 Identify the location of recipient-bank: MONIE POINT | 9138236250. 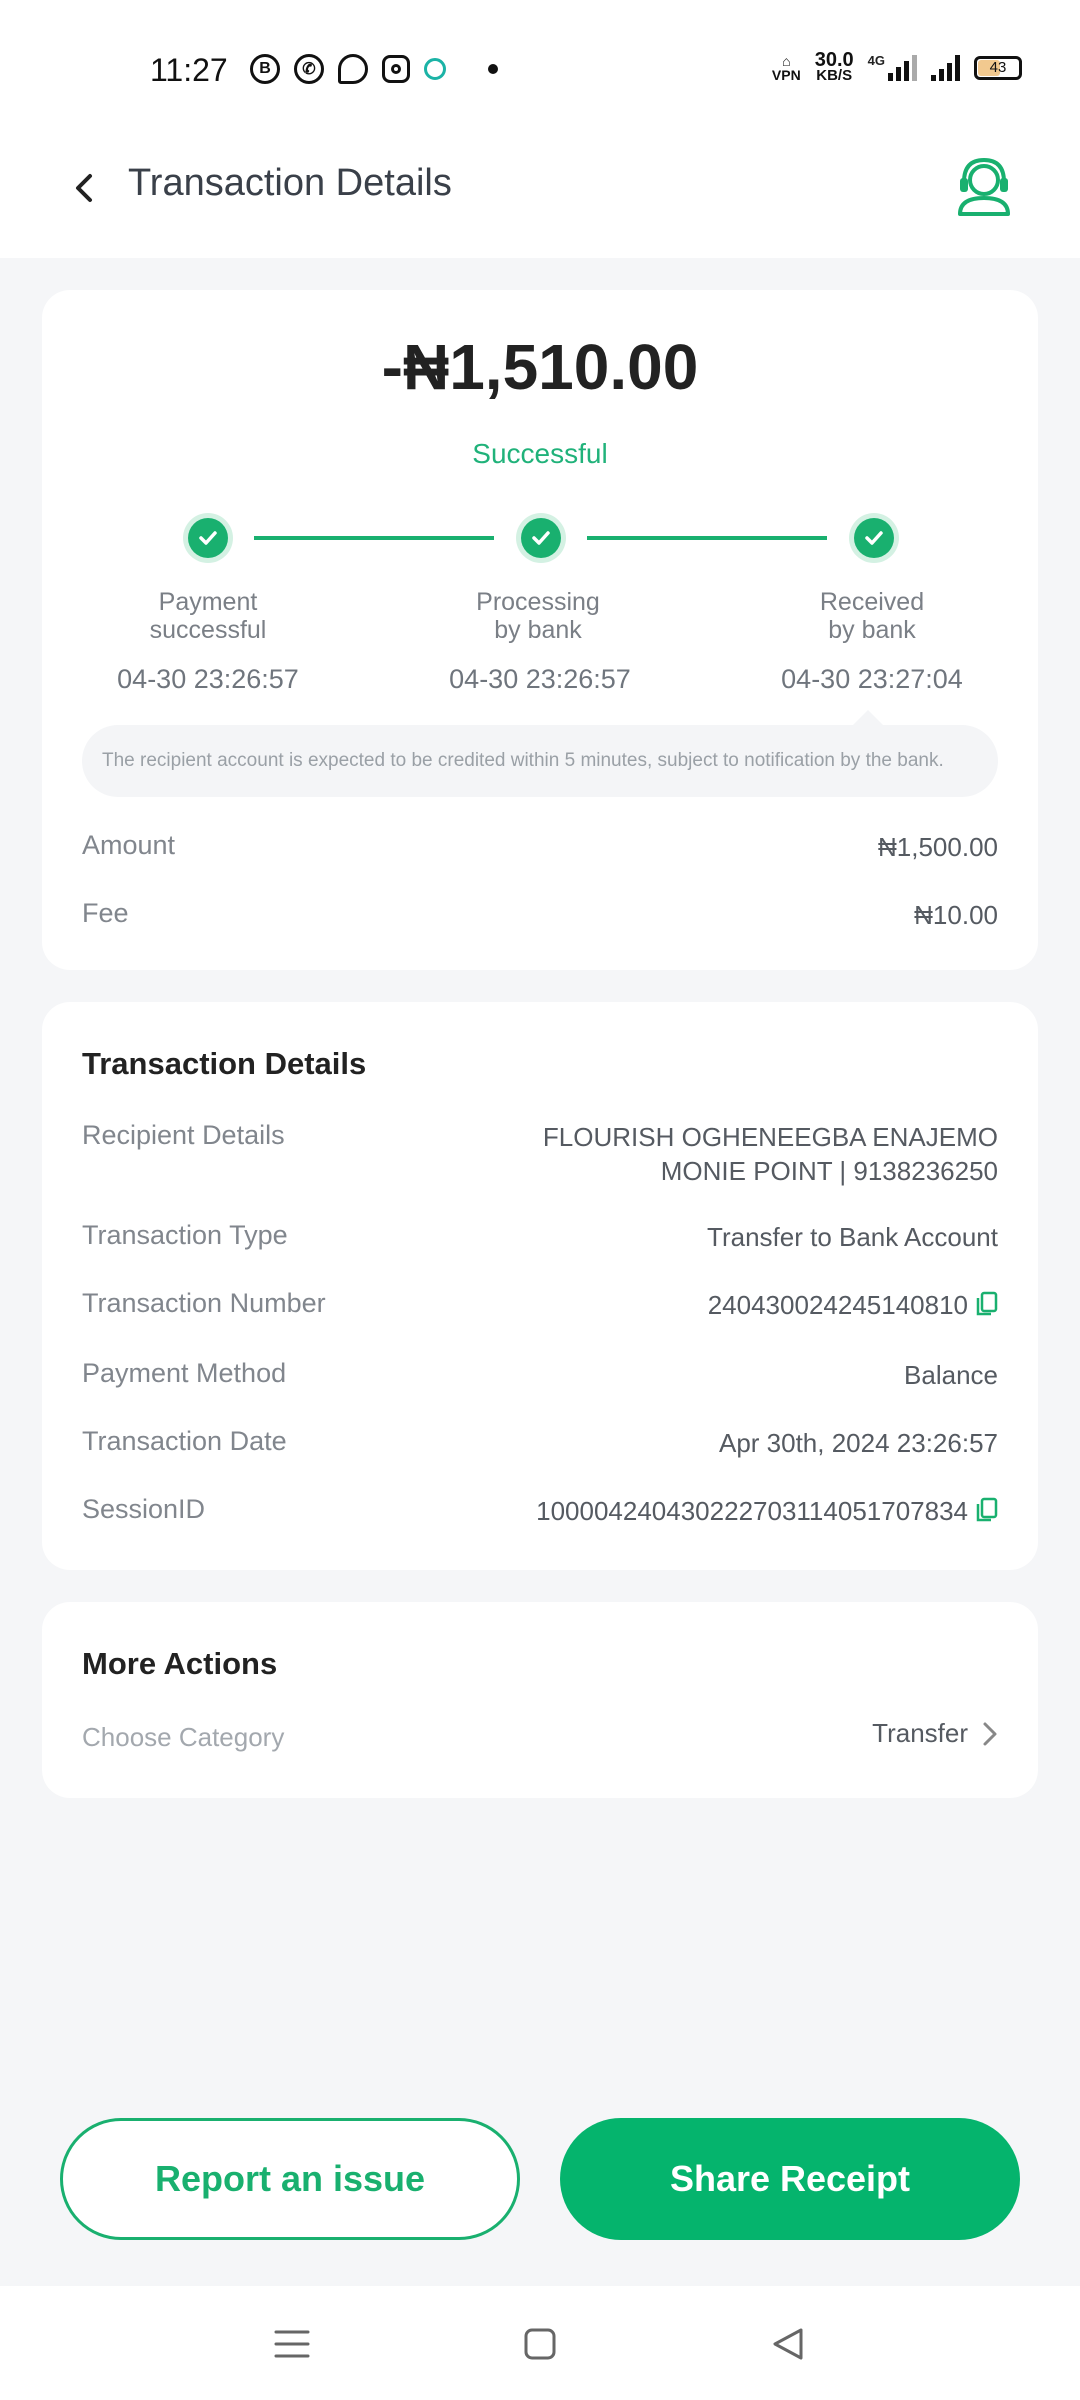
(829, 1171).